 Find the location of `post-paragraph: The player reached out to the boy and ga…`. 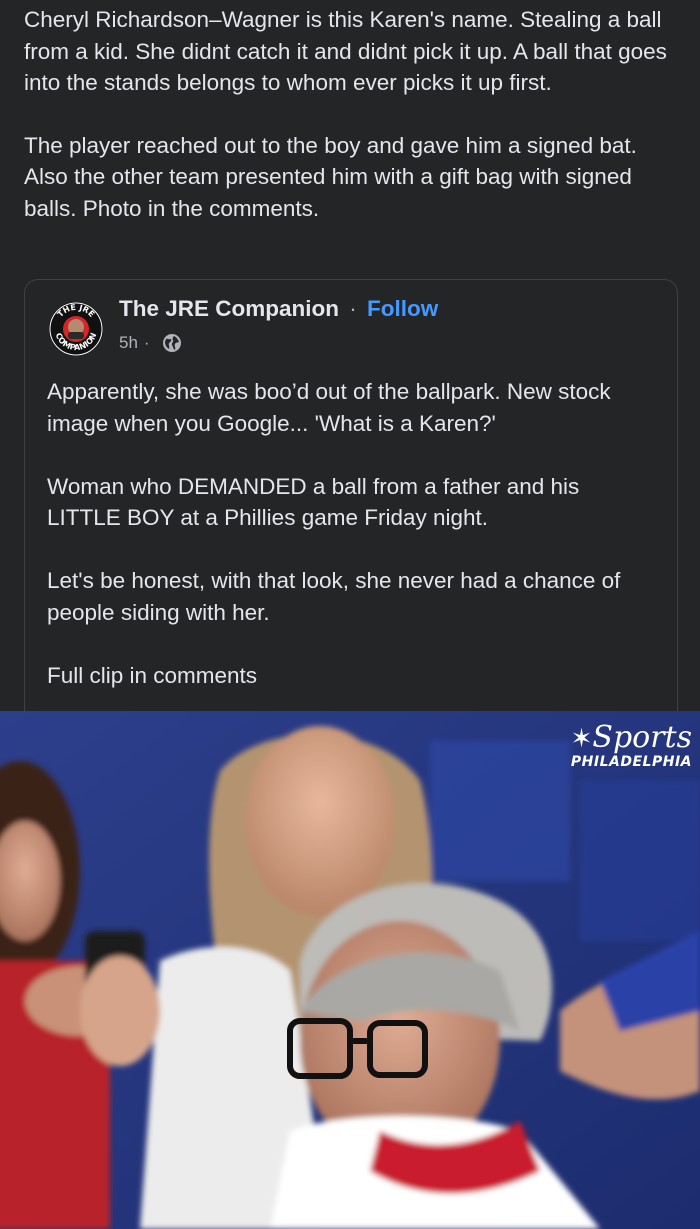

post-paragraph: The player reached out to the boy and ga… is located at coordinates (330, 176).